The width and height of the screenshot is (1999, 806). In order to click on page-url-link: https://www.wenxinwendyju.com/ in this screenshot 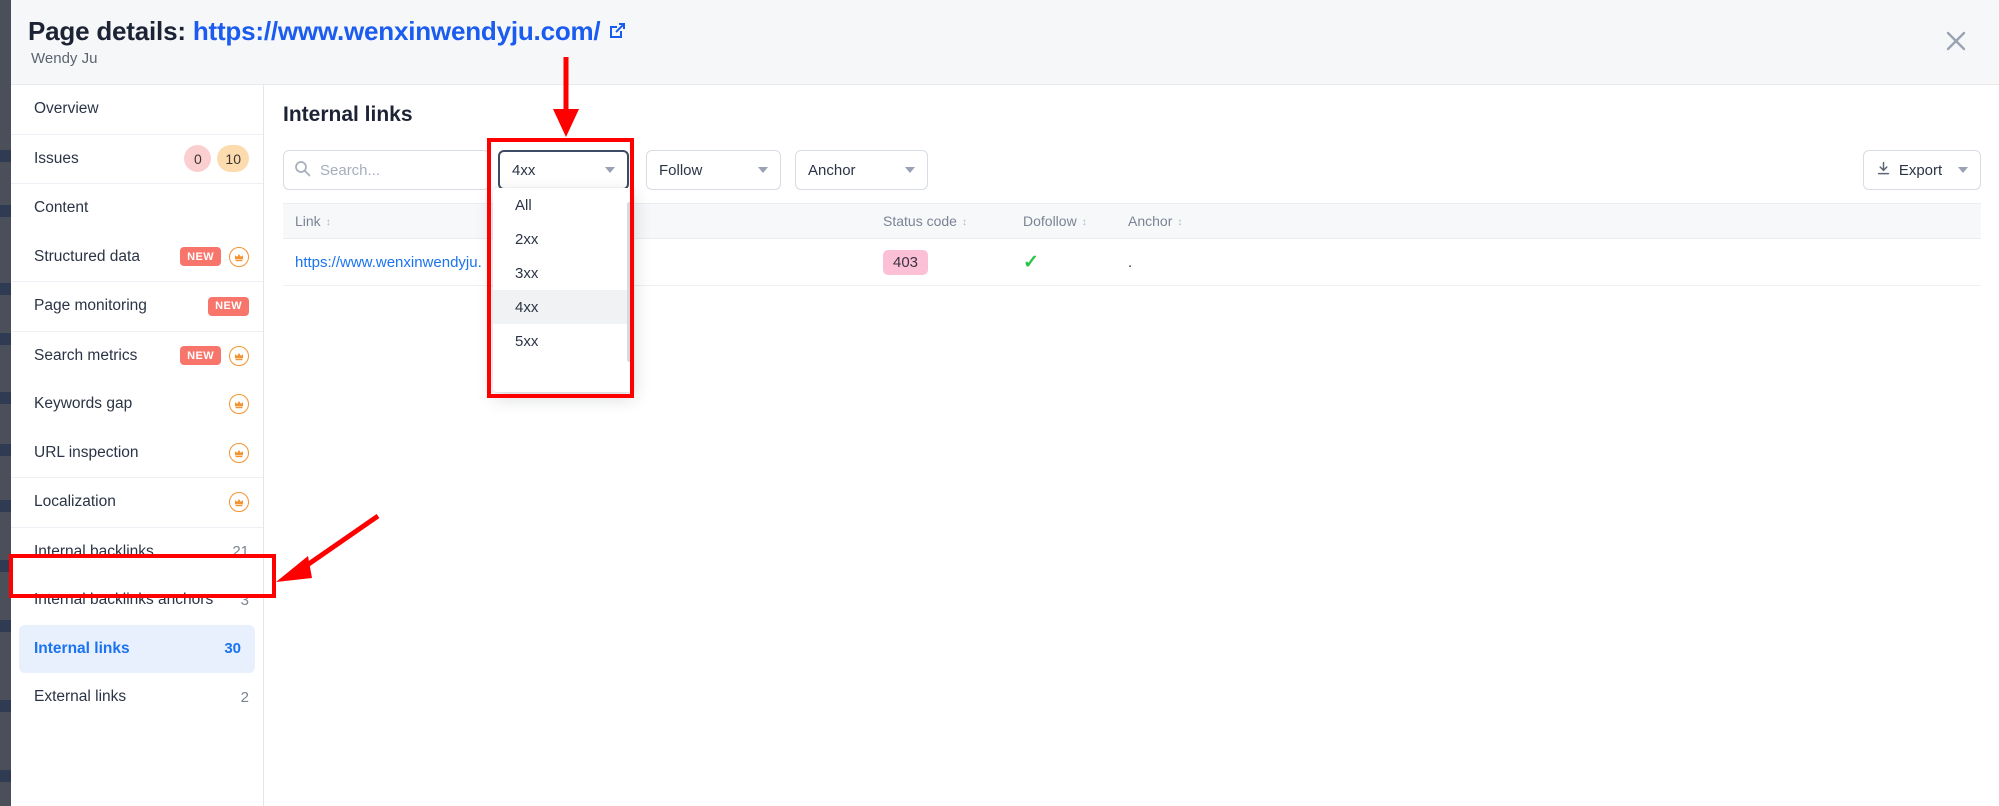, I will do `click(397, 31)`.